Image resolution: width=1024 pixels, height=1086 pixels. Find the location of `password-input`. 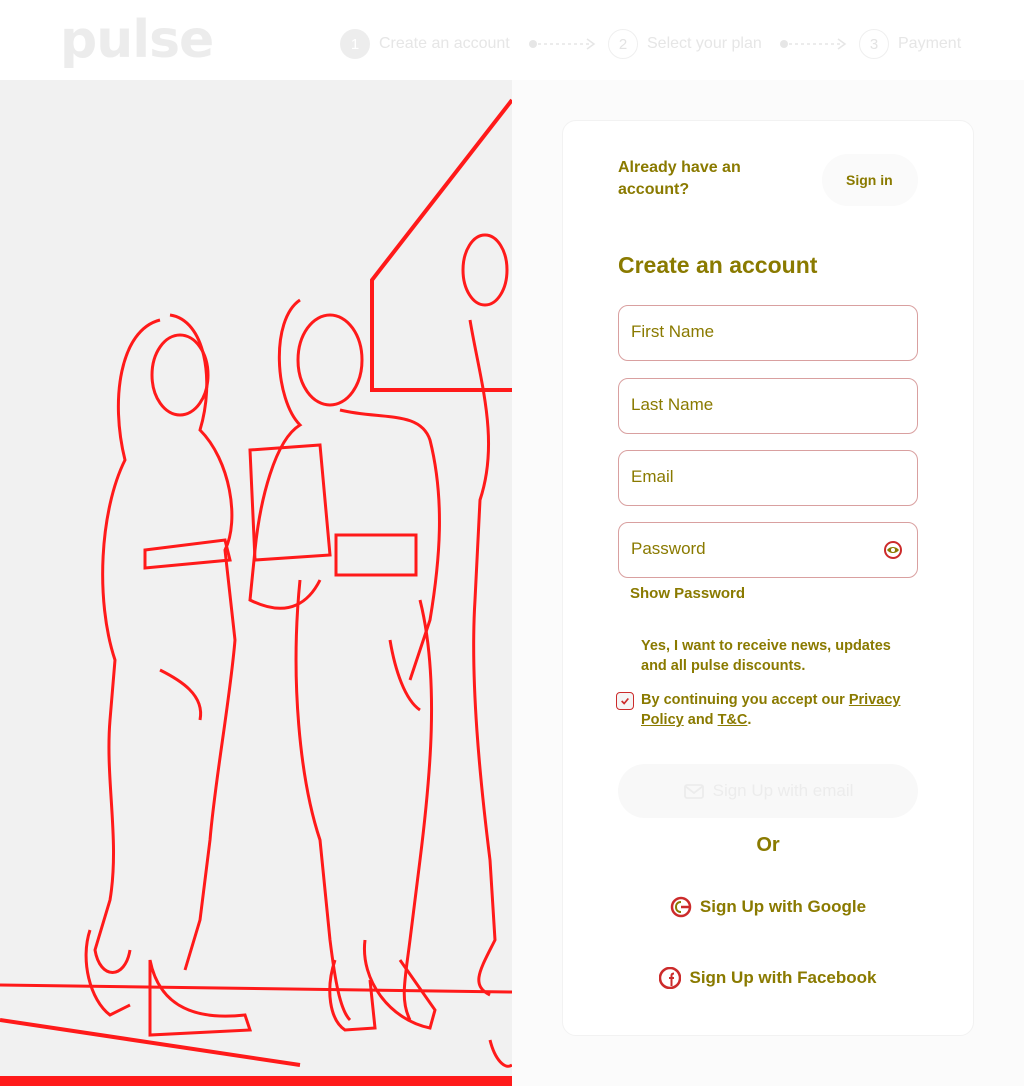

password-input is located at coordinates (751, 549).